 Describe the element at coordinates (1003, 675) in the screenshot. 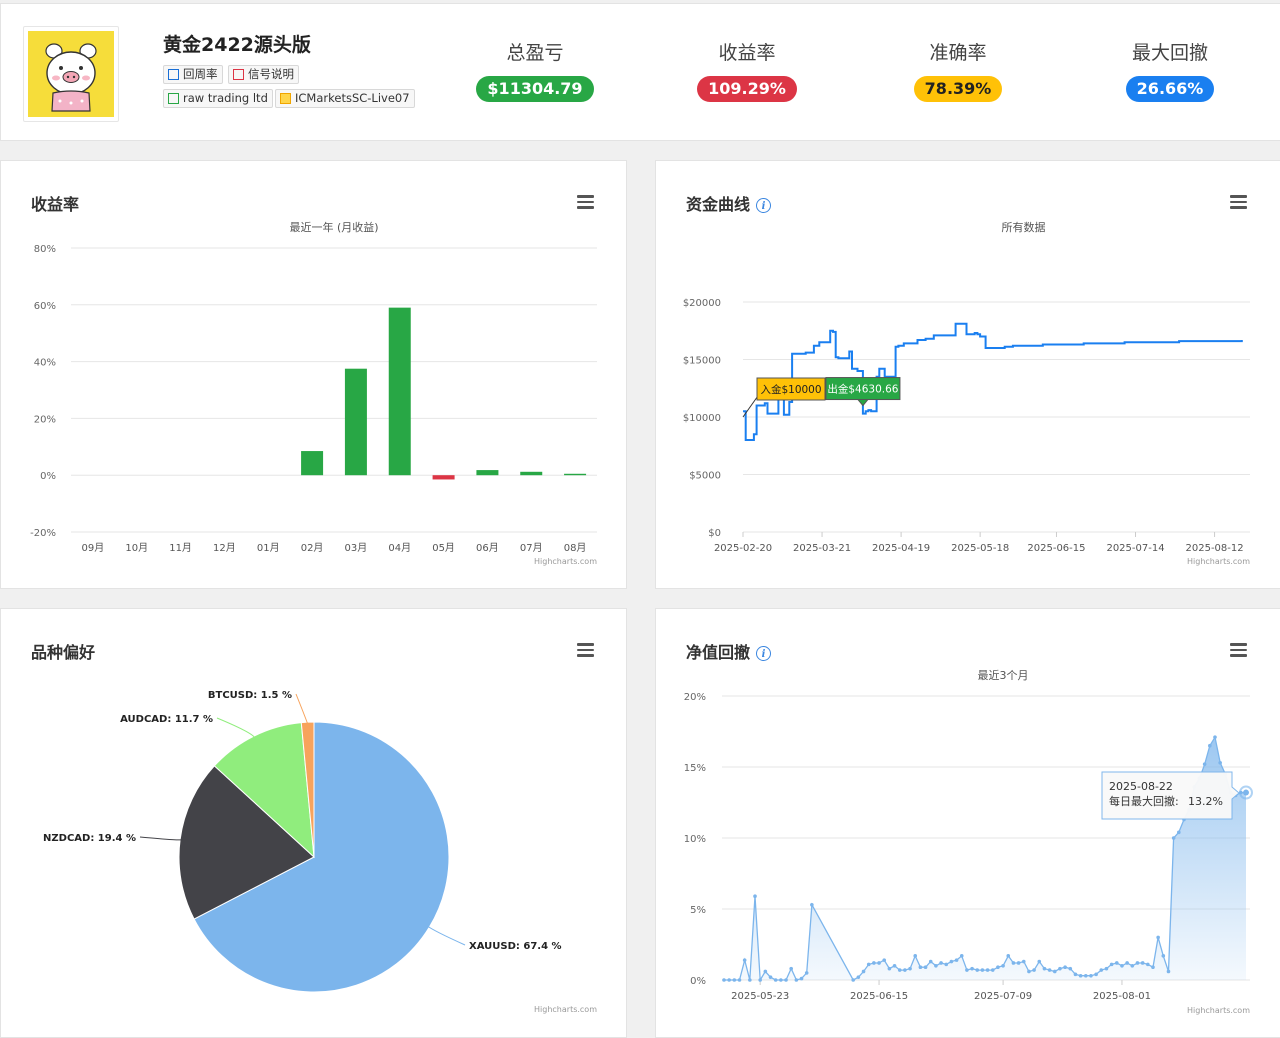

I see `chart-subtitle: 最近3个月` at that location.